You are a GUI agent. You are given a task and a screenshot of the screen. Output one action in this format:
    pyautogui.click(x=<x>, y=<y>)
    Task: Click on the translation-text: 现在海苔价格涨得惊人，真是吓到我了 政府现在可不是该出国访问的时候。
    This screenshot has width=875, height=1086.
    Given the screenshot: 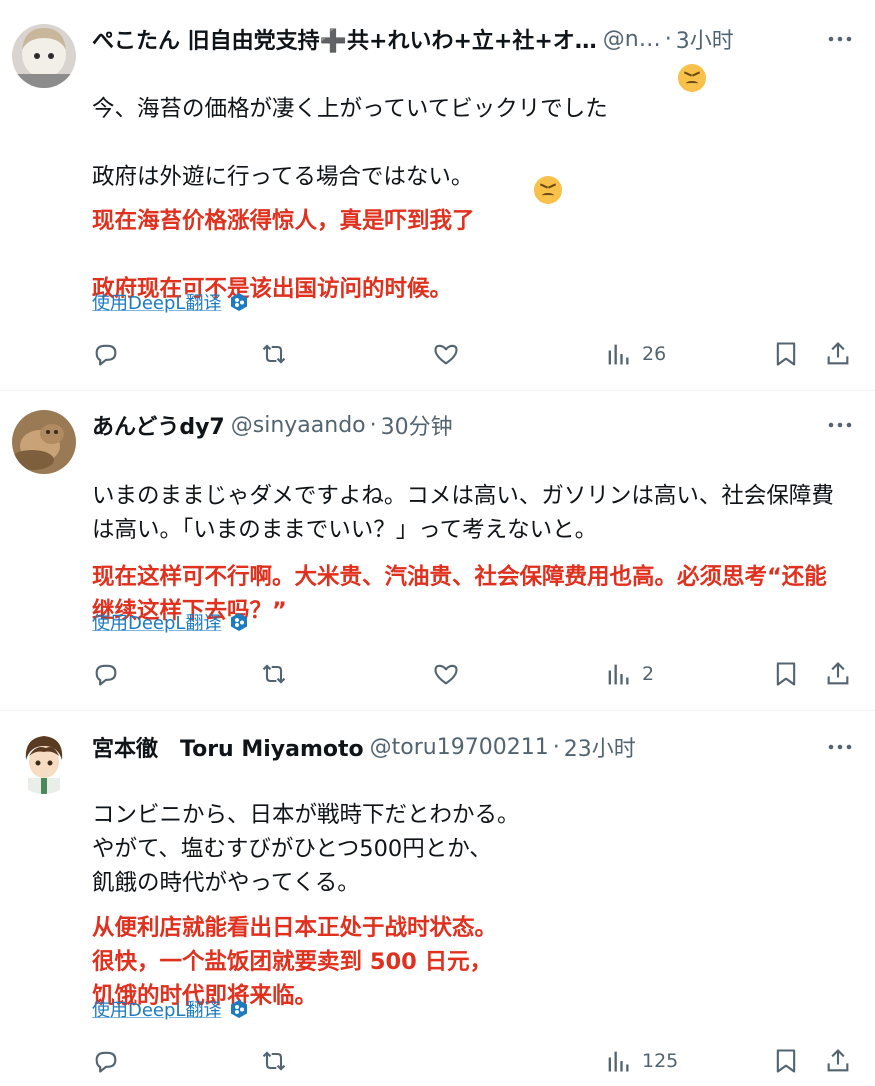 What is the action you would take?
    pyautogui.click(x=468, y=238)
    